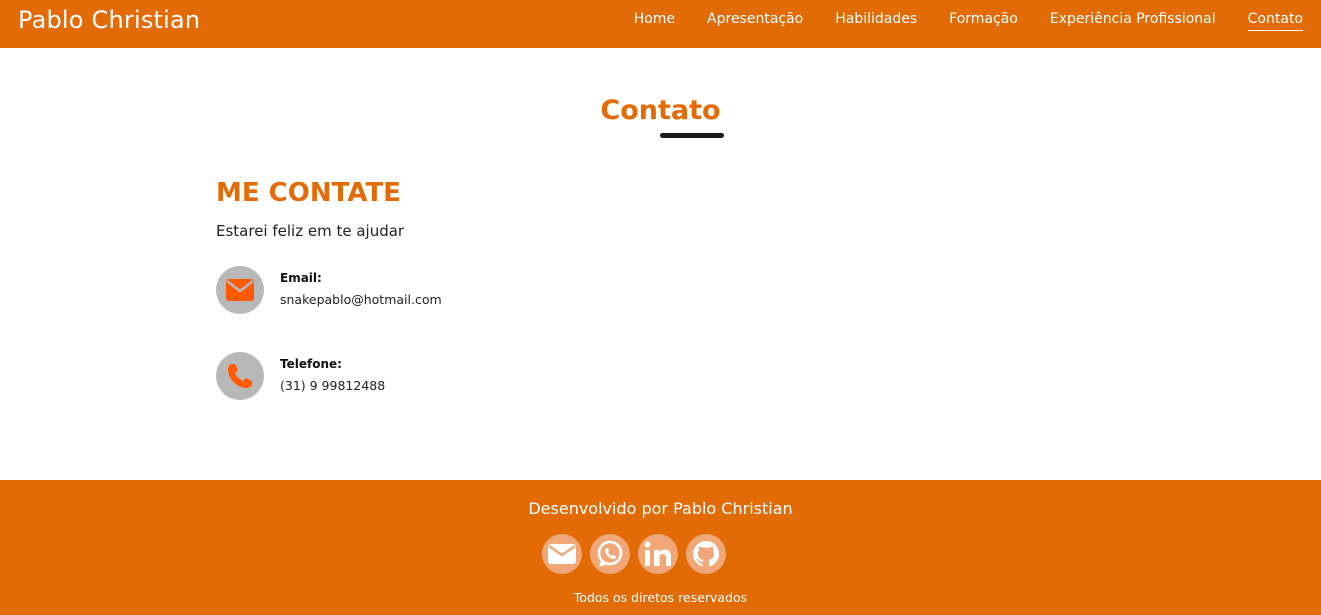  What do you see at coordinates (329, 290) in the screenshot?
I see `email-info: Email: snakepablo@hotmail.com` at bounding box center [329, 290].